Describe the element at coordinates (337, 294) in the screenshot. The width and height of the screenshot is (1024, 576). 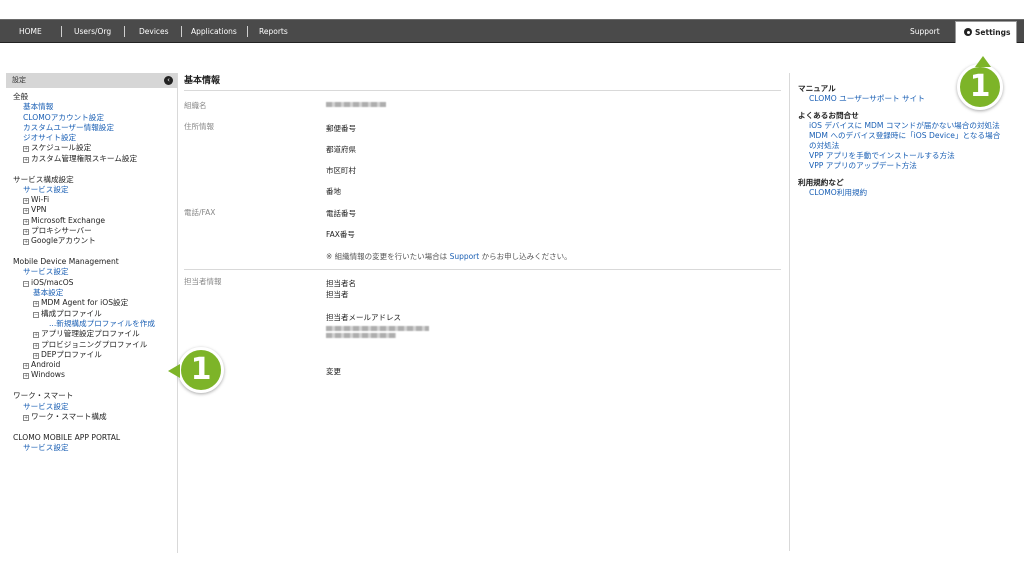
I see `contact-name-value: 担当者` at that location.